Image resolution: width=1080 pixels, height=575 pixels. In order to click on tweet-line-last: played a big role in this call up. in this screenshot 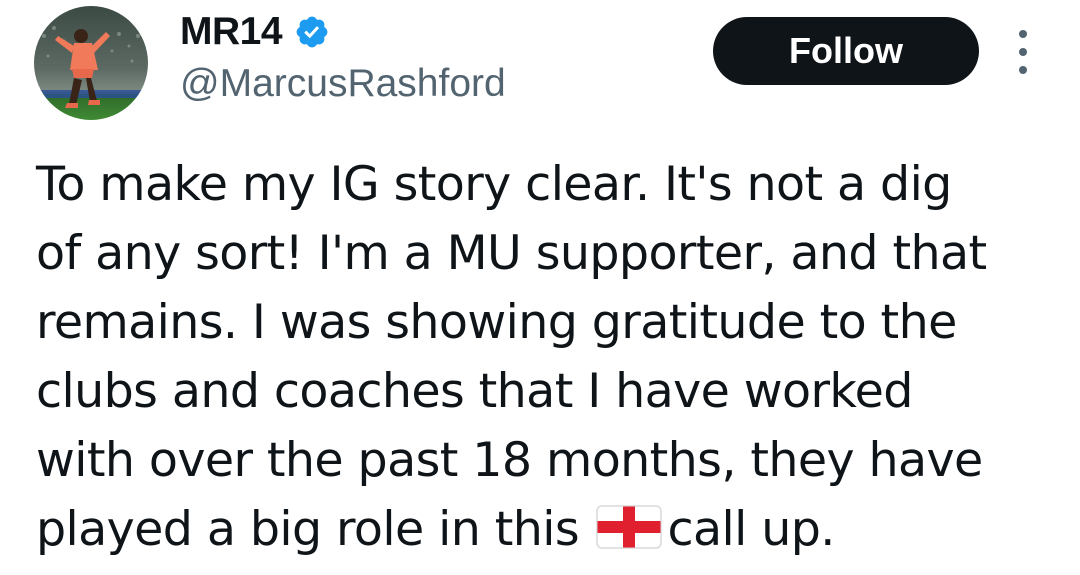, I will do `click(541, 529)`.